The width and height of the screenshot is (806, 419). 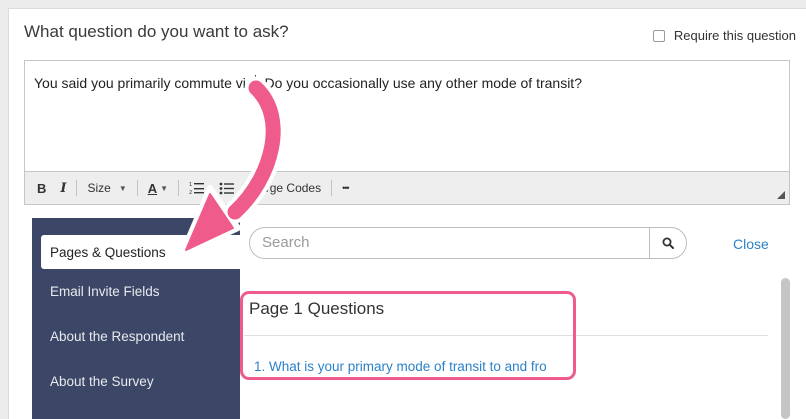 What do you see at coordinates (232, 166) in the screenshot?
I see `annotation-arrow-icon` at bounding box center [232, 166].